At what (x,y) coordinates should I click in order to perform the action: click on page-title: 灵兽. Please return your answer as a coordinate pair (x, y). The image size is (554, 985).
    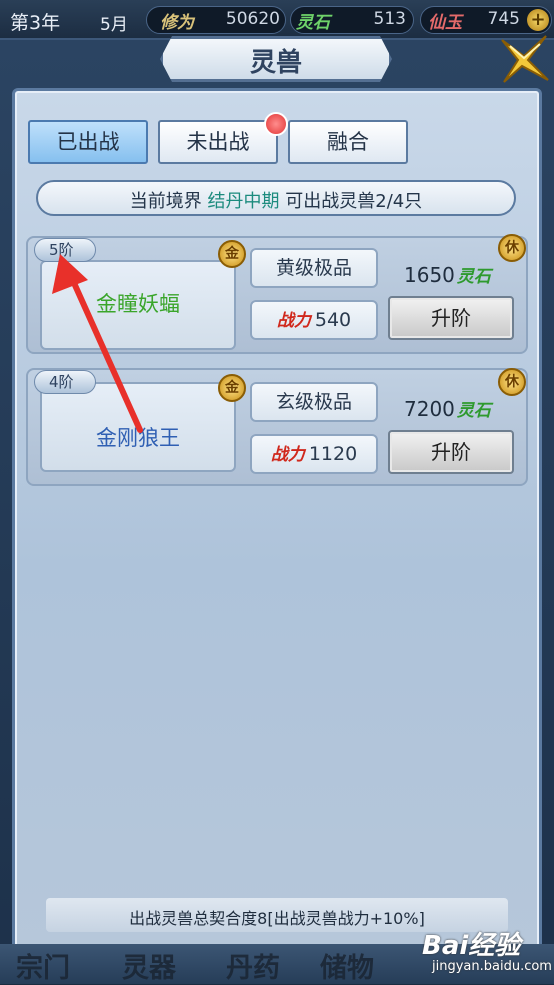
    Looking at the image, I should click on (275, 63).